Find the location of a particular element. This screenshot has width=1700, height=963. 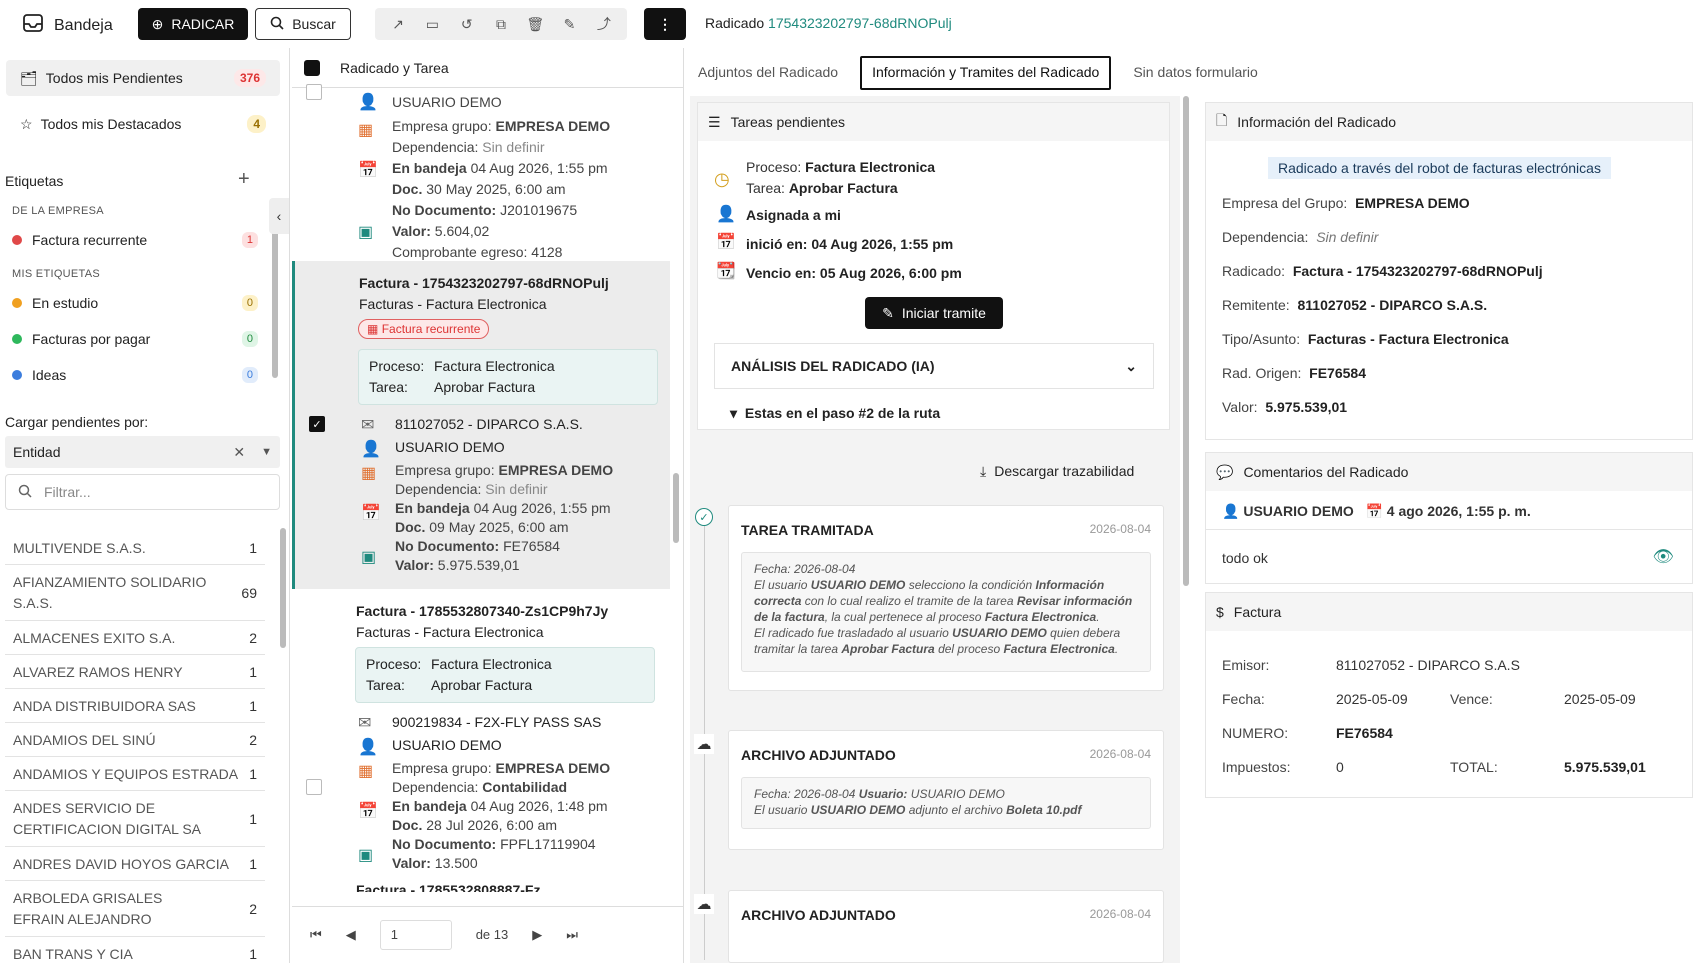

card-bandeja: 04 Aug 2026, 1:55 pm is located at coordinates (542, 508).